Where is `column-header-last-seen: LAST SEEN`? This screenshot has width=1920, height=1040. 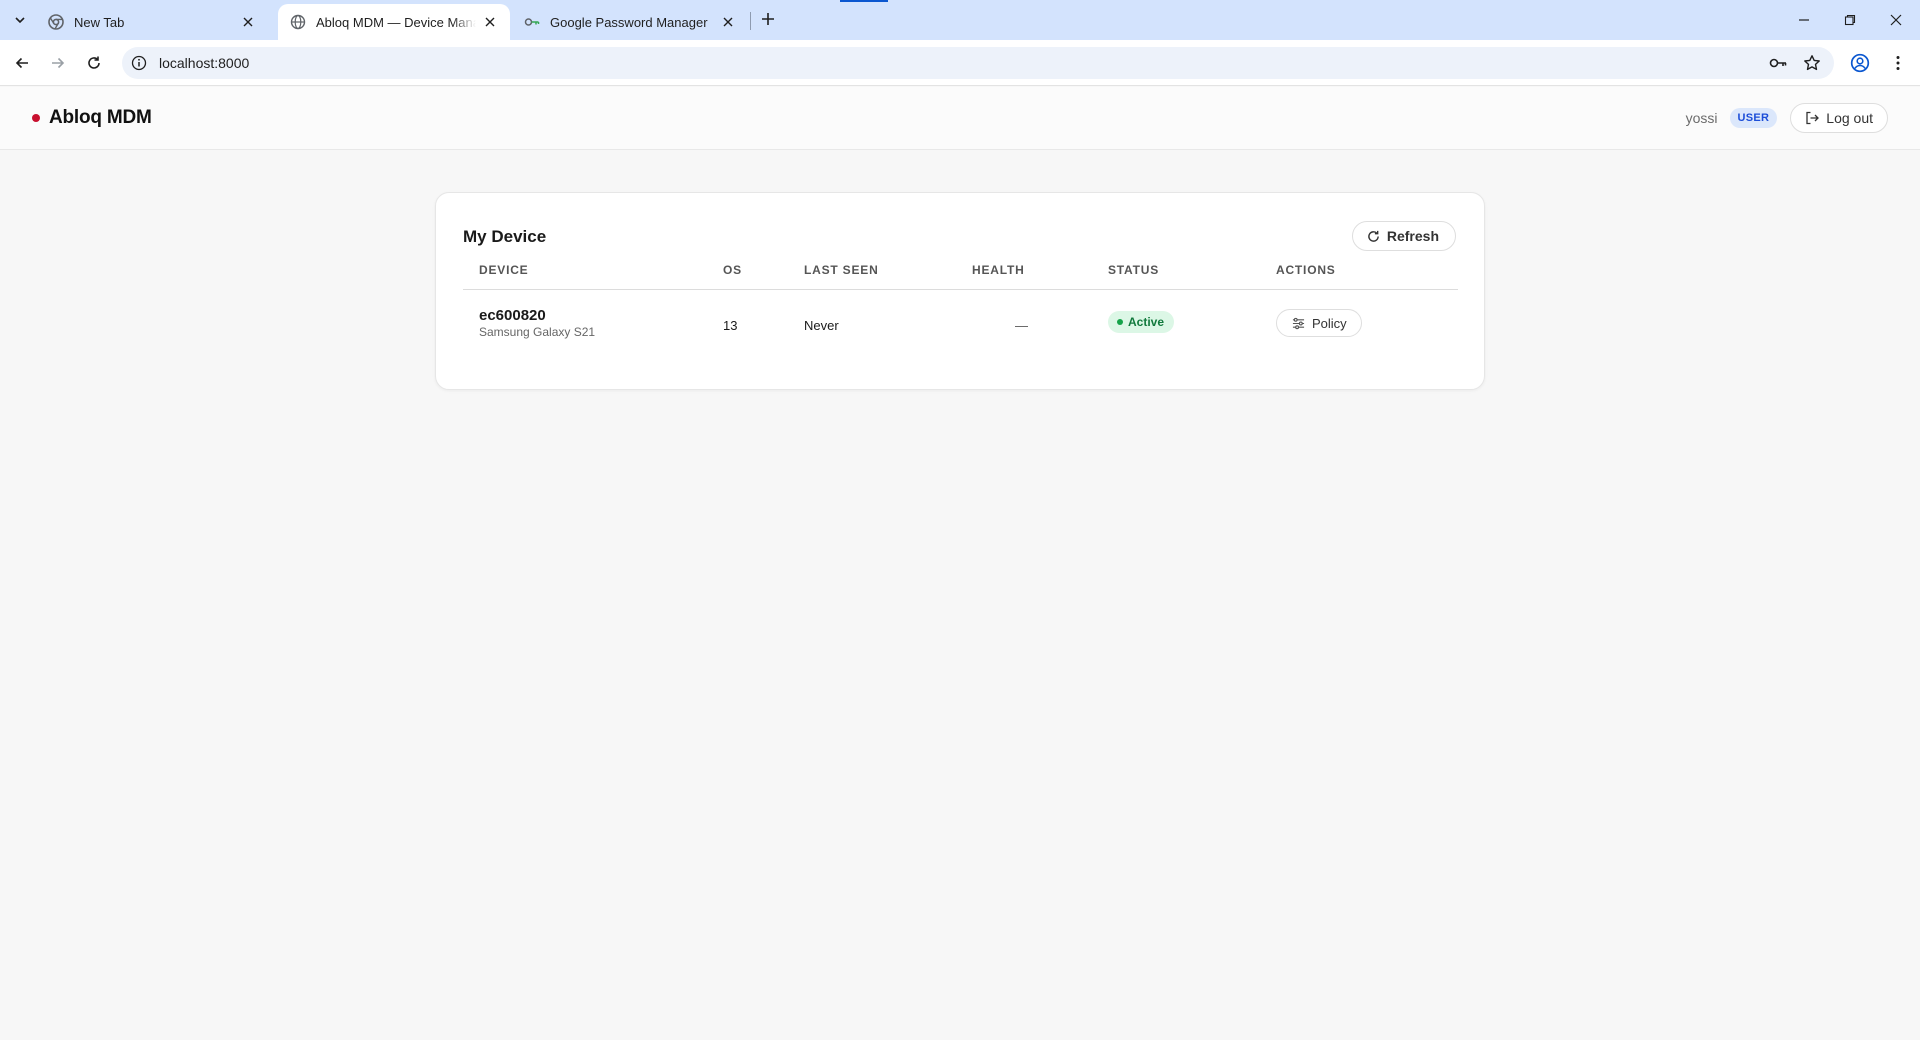 column-header-last-seen: LAST SEEN is located at coordinates (841, 270).